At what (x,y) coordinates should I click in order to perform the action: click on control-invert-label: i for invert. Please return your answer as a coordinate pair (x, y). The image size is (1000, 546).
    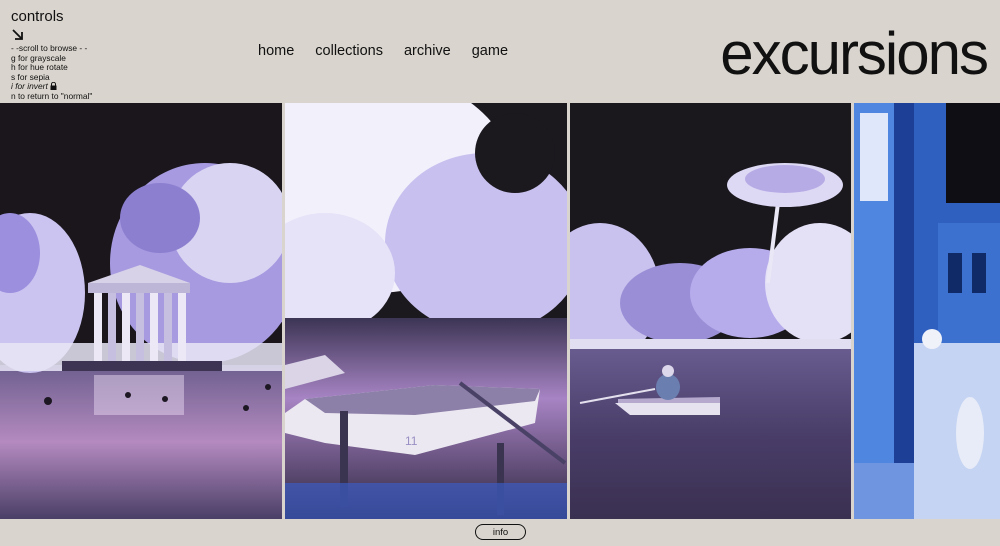
    Looking at the image, I should click on (29, 86).